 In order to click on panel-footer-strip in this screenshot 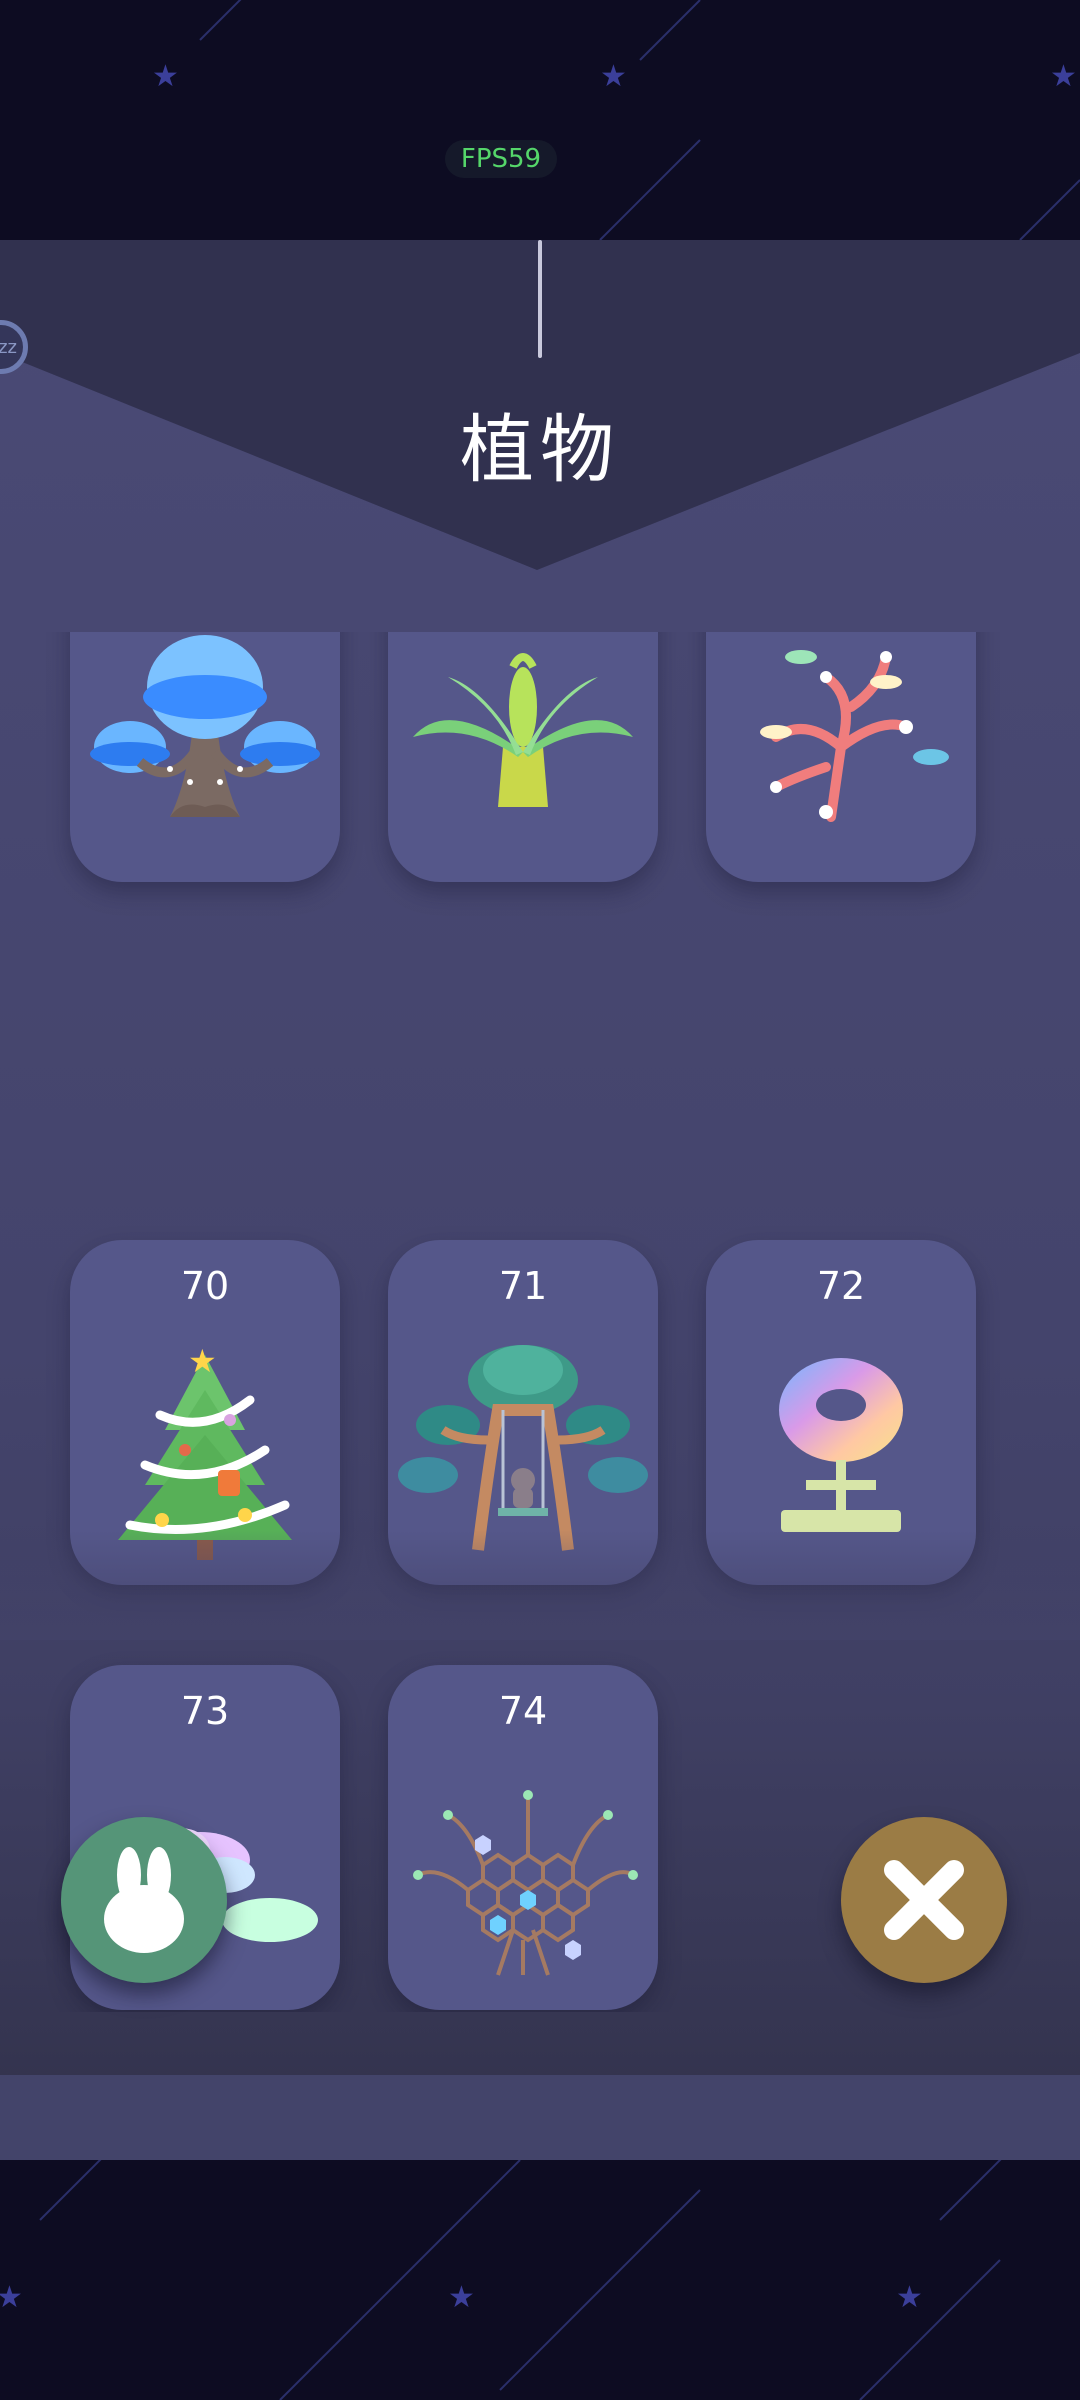, I will do `click(540, 2117)`.